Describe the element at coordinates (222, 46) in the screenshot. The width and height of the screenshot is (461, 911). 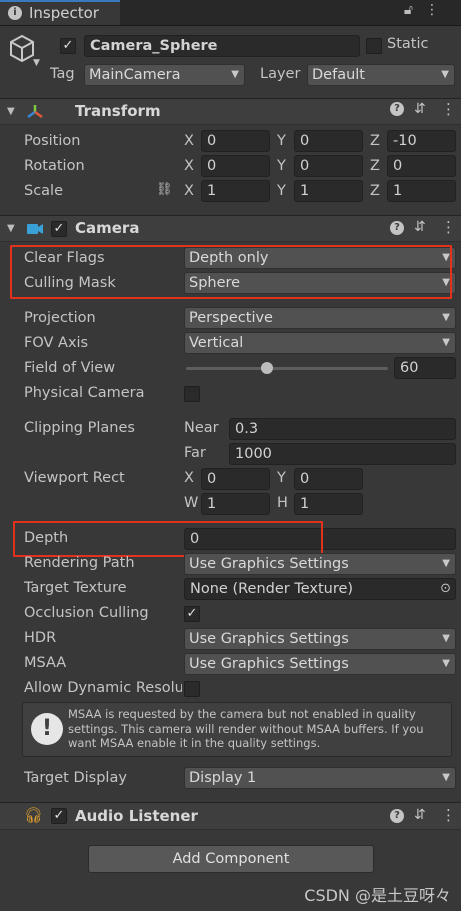
I see `object-name-input: Camera_Sphere` at that location.